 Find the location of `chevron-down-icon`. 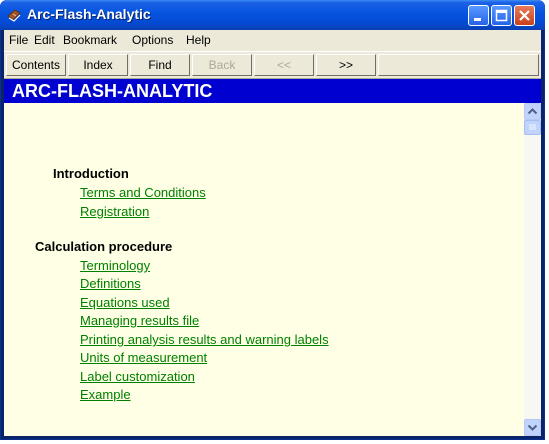

chevron-down-icon is located at coordinates (532, 427).